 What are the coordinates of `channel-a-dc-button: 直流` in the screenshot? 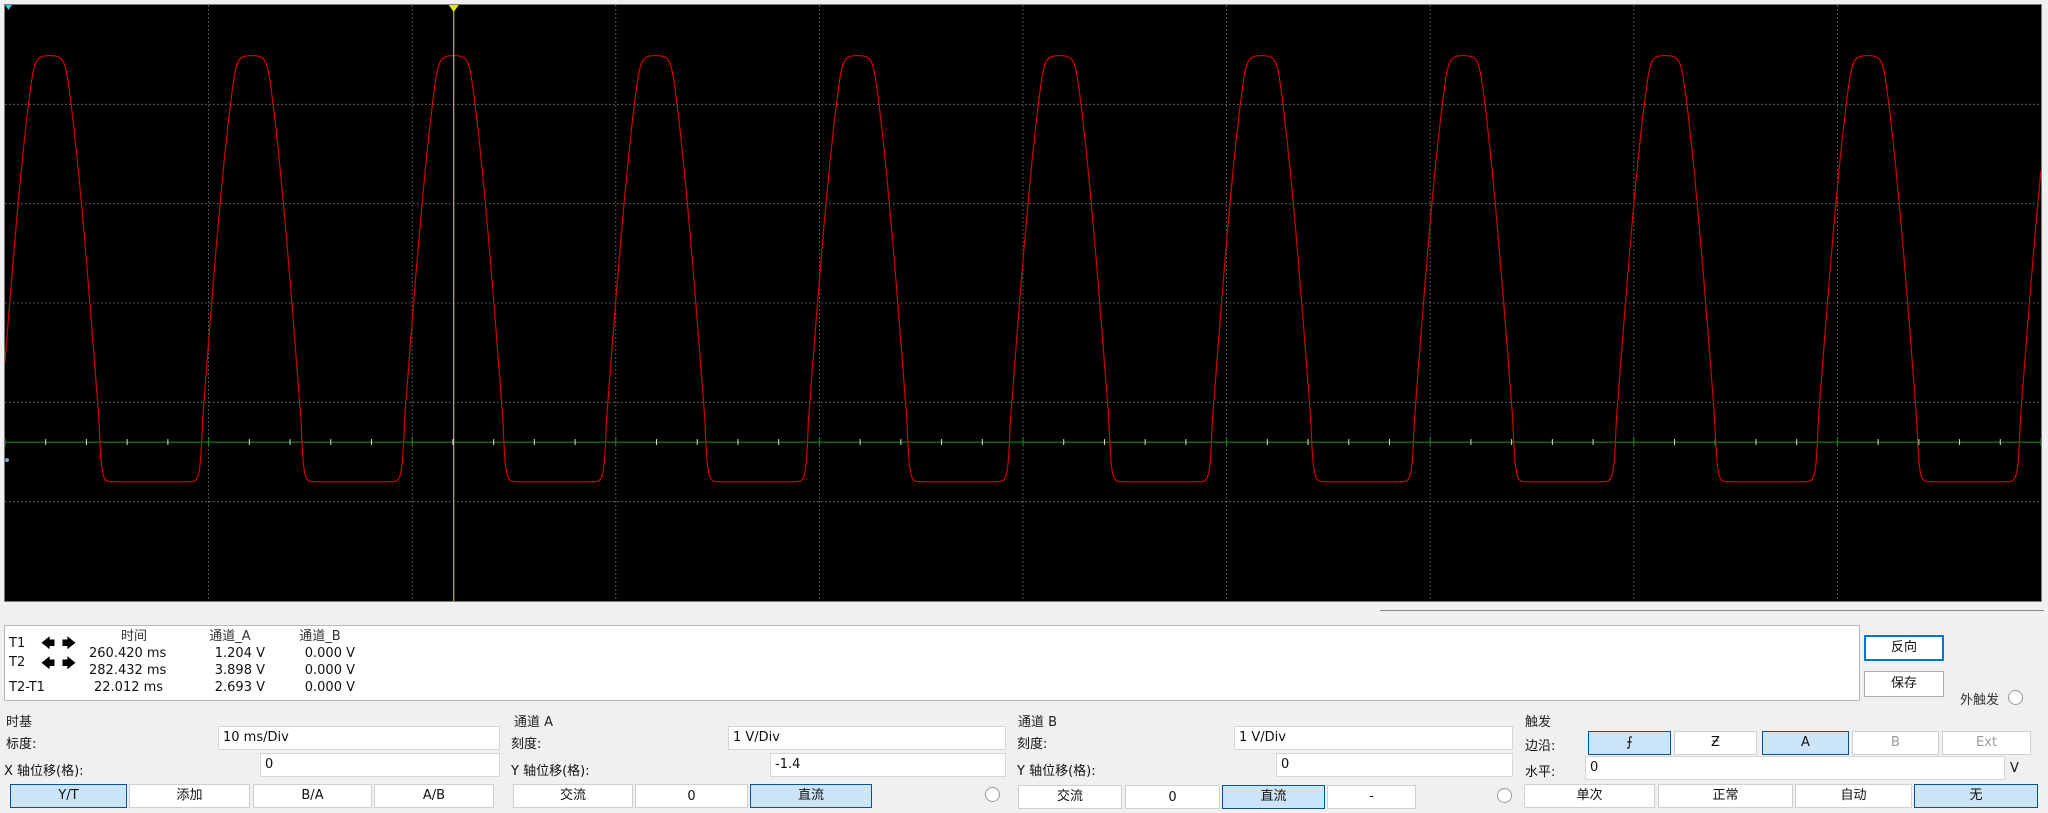 It's located at (811, 796).